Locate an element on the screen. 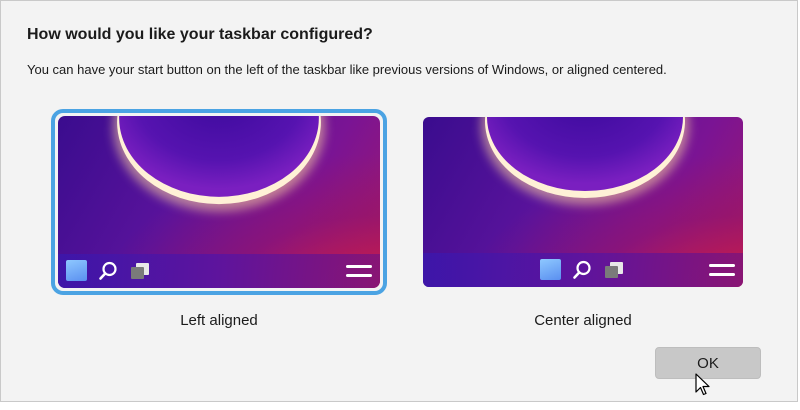  left-aligned-label: Left aligned is located at coordinates (219, 320).